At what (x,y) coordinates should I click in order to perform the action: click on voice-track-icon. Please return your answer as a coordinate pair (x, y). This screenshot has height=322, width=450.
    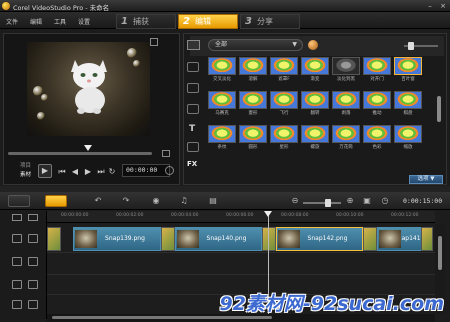
    Looking at the image, I should click on (17, 304).